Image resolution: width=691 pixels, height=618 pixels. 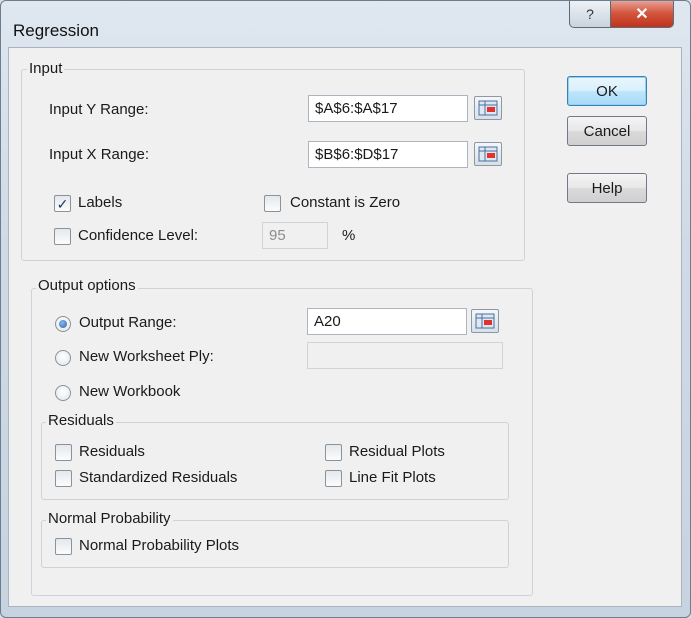 I want to click on checkmark-icon: ✓, so click(x=62, y=203).